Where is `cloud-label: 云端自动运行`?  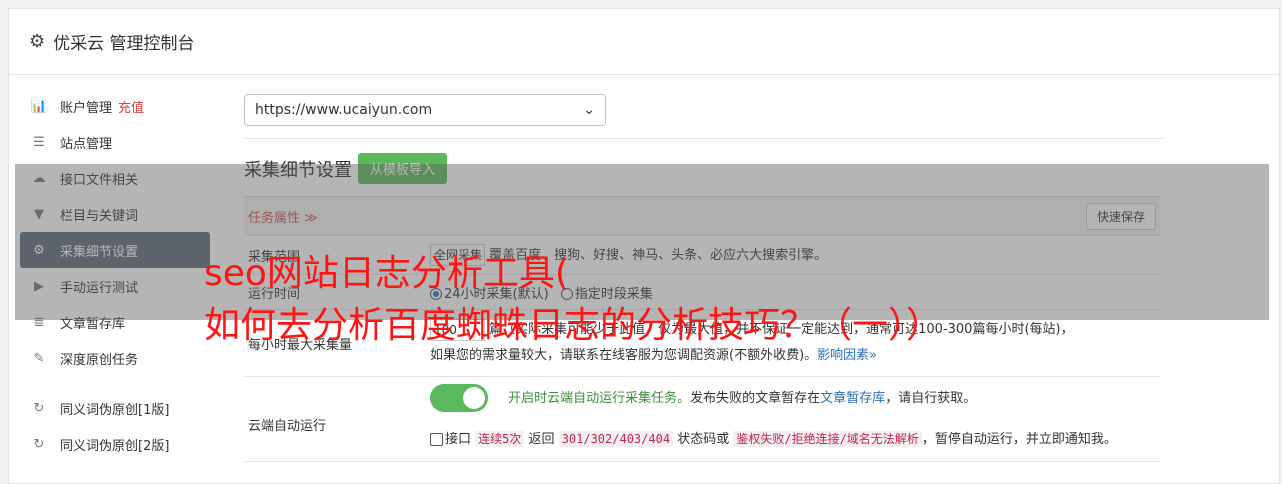
cloud-label: 云端自动运行 is located at coordinates (287, 426).